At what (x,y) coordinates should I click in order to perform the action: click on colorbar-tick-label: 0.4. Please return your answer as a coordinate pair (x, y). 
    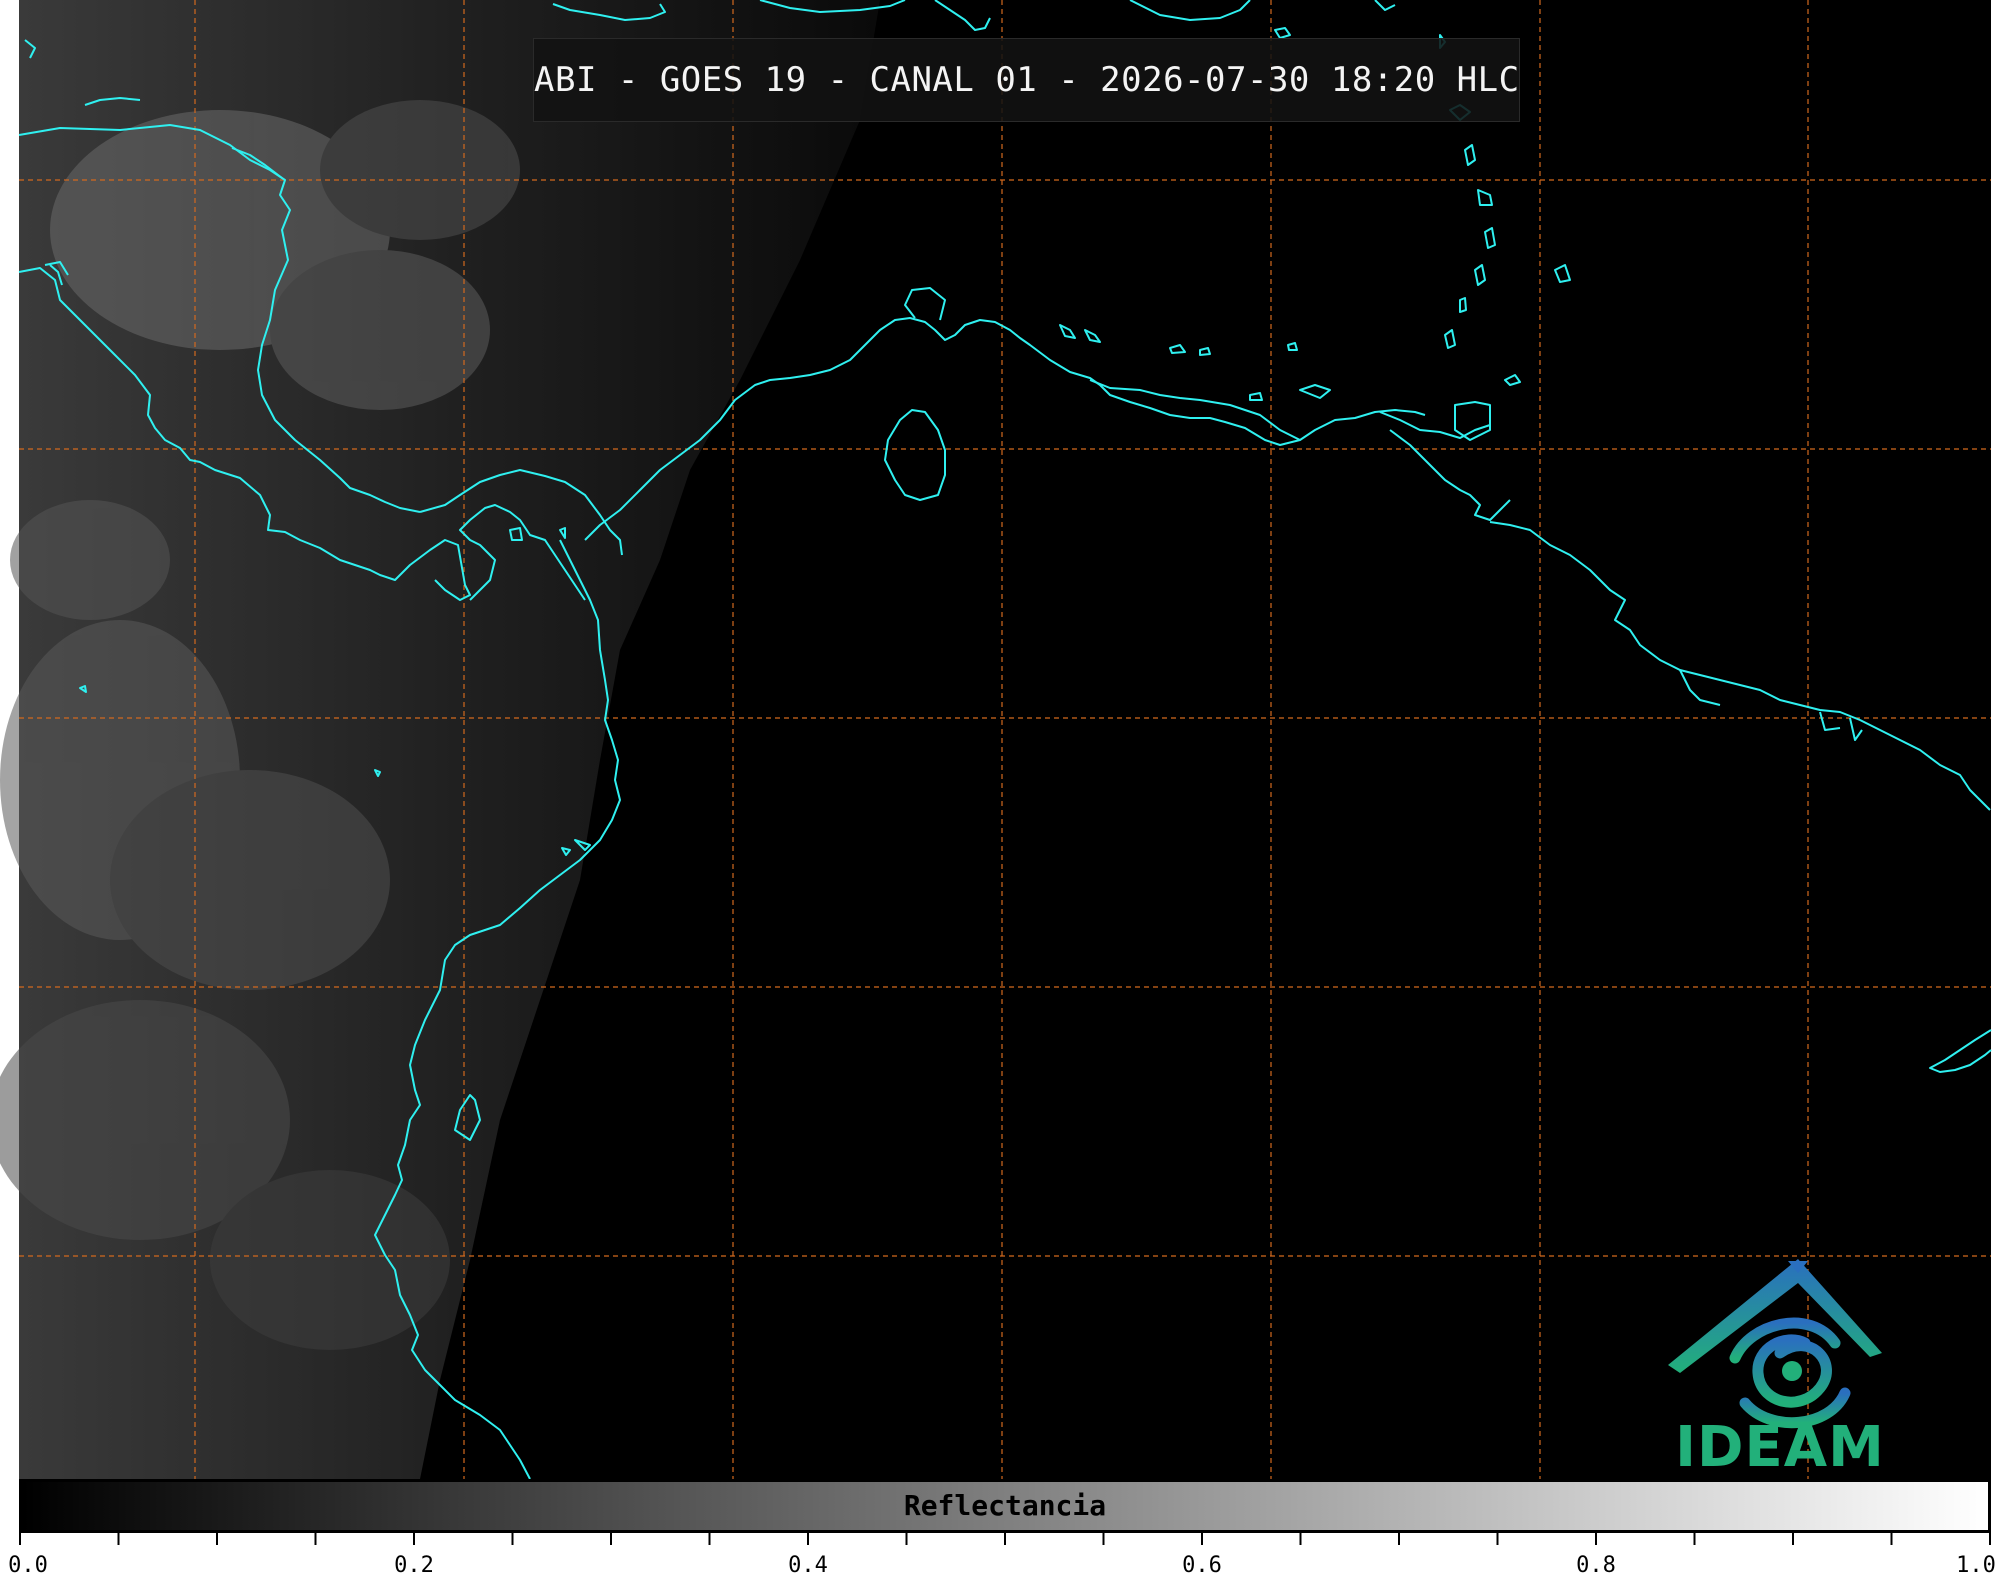
    Looking at the image, I should click on (808, 1565).